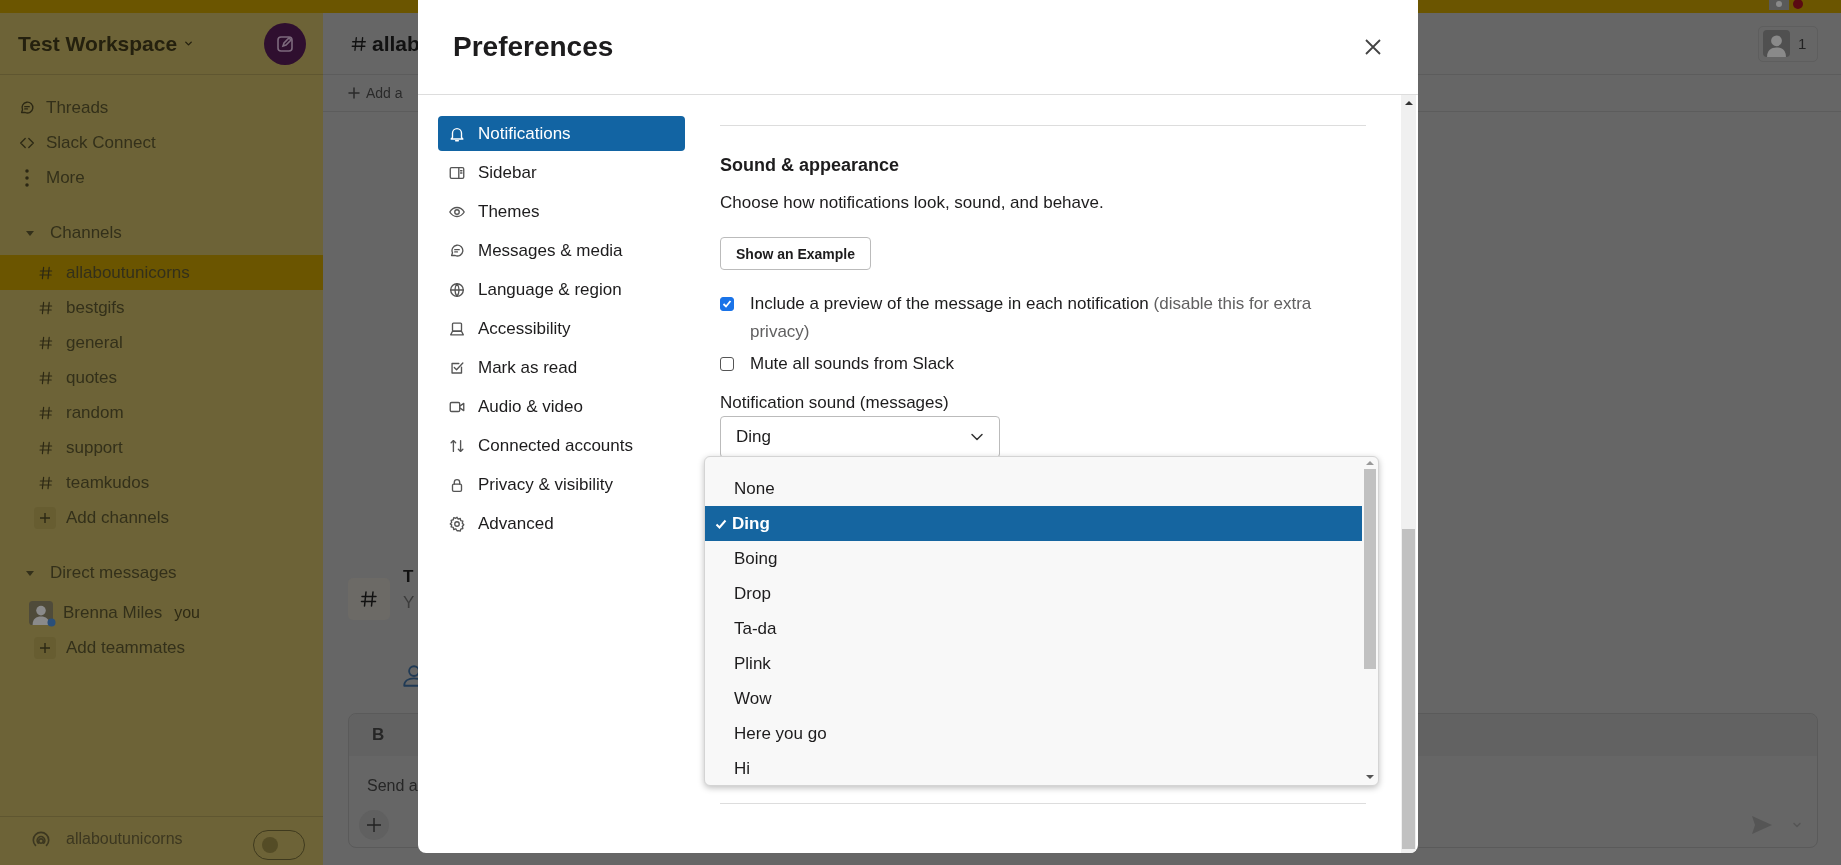 The image size is (1841, 865). What do you see at coordinates (533, 47) in the screenshot?
I see `dialog-title: Preferences` at bounding box center [533, 47].